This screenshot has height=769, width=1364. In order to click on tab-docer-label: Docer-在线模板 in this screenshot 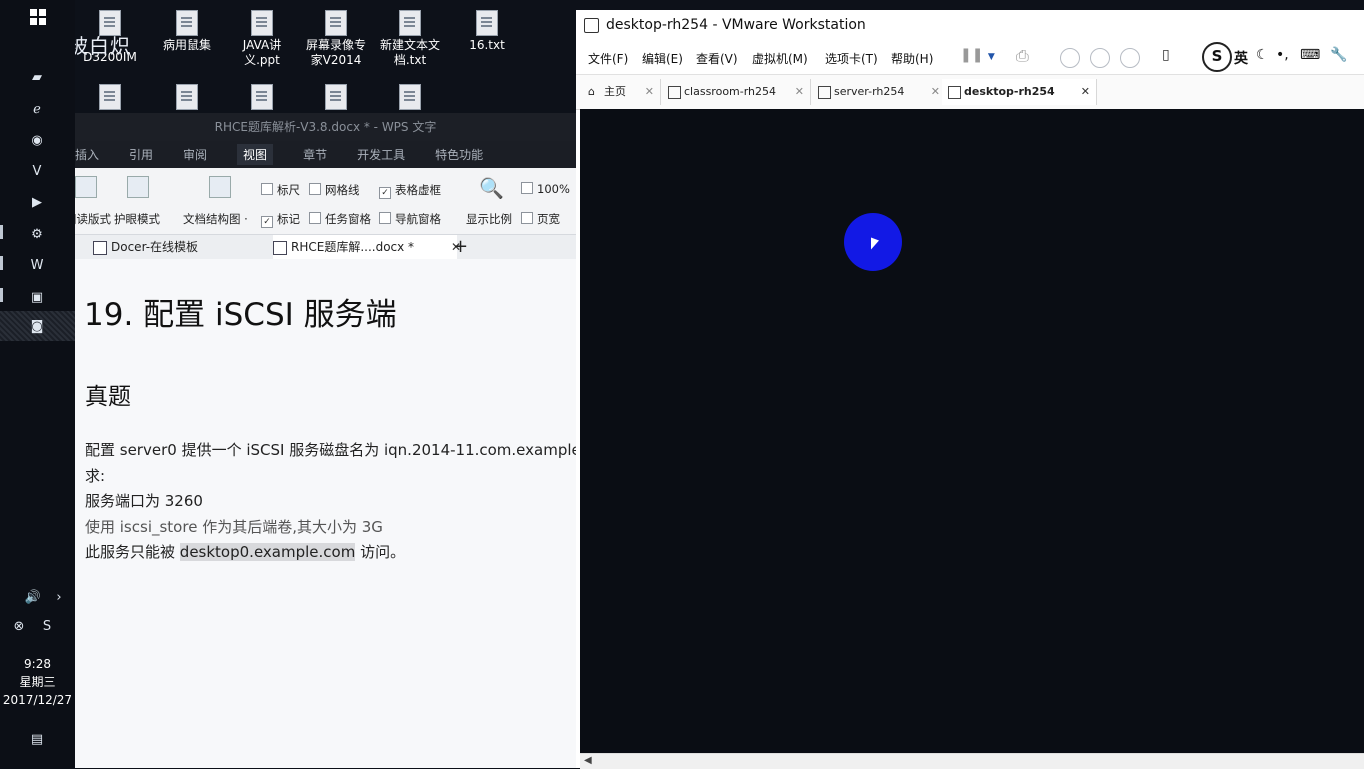, I will do `click(155, 247)`.